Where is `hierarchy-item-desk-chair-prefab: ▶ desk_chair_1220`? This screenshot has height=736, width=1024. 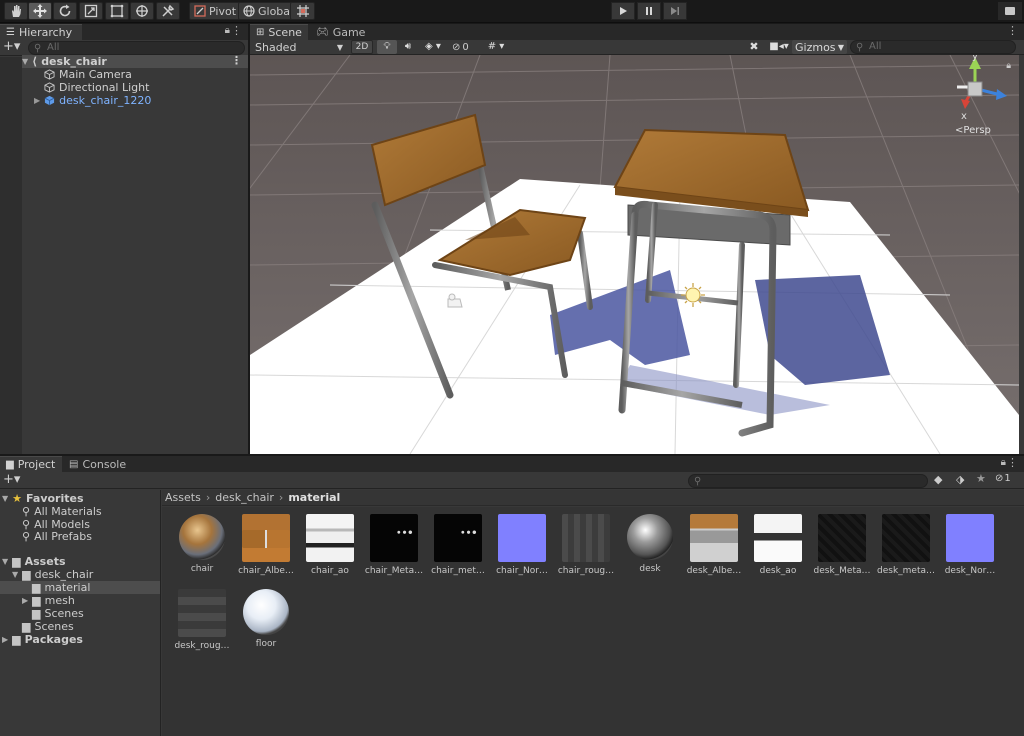 hierarchy-item-desk-chair-prefab: ▶ desk_chair_1220 is located at coordinates (141, 100).